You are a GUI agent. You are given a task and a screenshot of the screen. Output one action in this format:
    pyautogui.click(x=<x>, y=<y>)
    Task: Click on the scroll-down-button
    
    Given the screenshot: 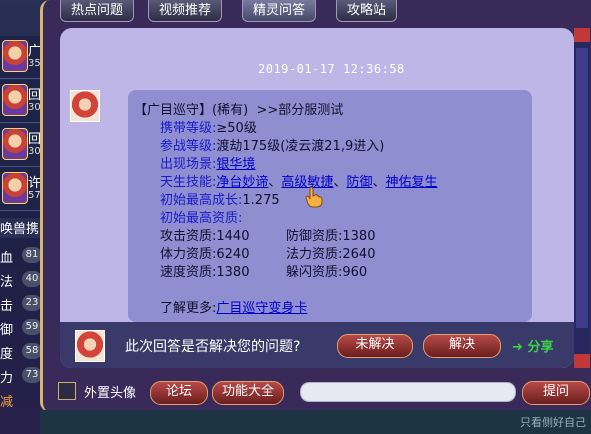 What is the action you would take?
    pyautogui.click(x=582, y=361)
    